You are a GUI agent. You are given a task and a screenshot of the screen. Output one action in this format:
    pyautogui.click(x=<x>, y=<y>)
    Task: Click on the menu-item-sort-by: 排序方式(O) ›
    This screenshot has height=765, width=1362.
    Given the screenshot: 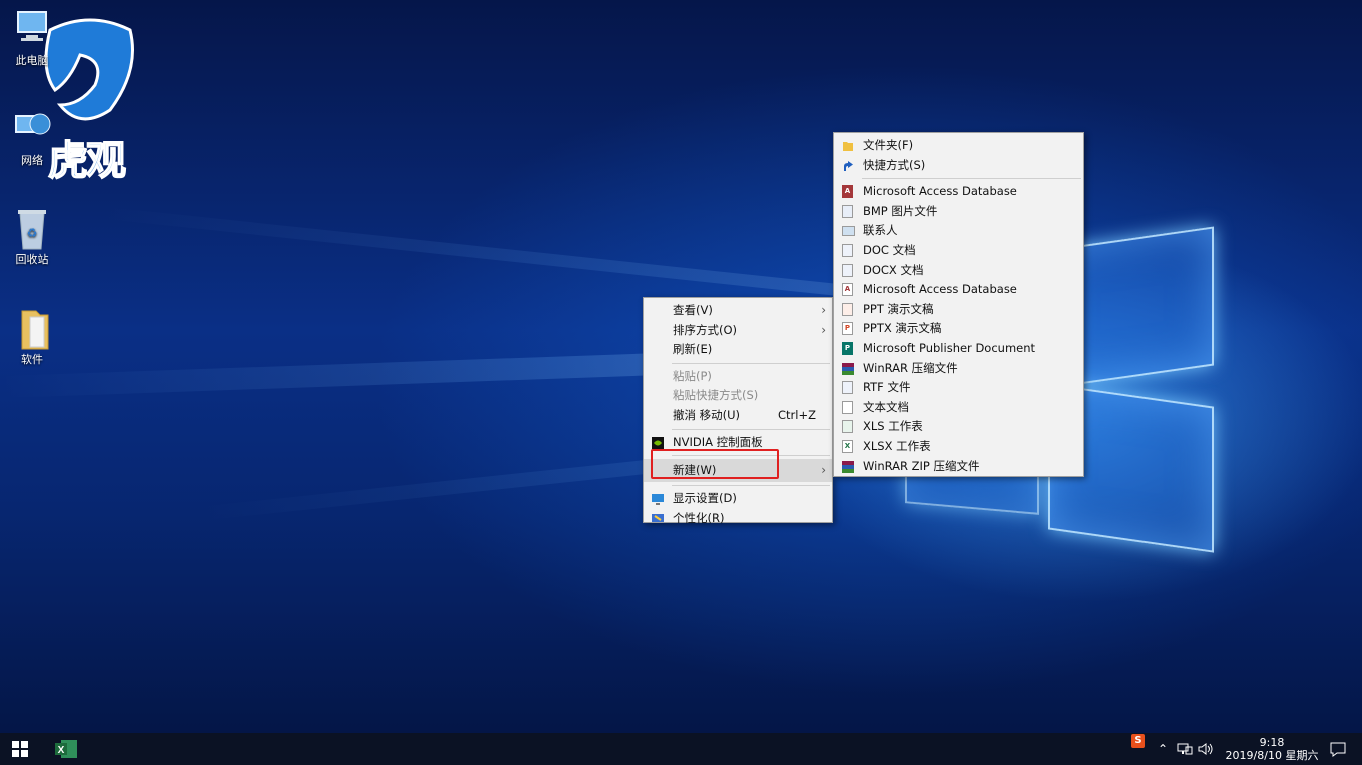 What is the action you would take?
    pyautogui.click(x=738, y=331)
    